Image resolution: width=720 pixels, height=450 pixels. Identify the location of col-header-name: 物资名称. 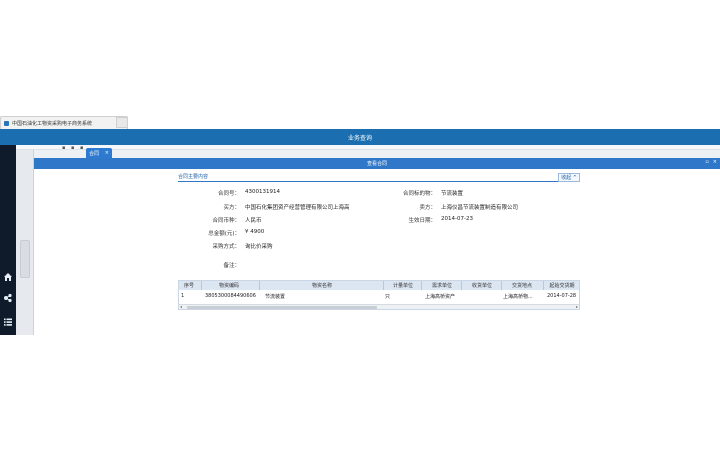
(322, 285).